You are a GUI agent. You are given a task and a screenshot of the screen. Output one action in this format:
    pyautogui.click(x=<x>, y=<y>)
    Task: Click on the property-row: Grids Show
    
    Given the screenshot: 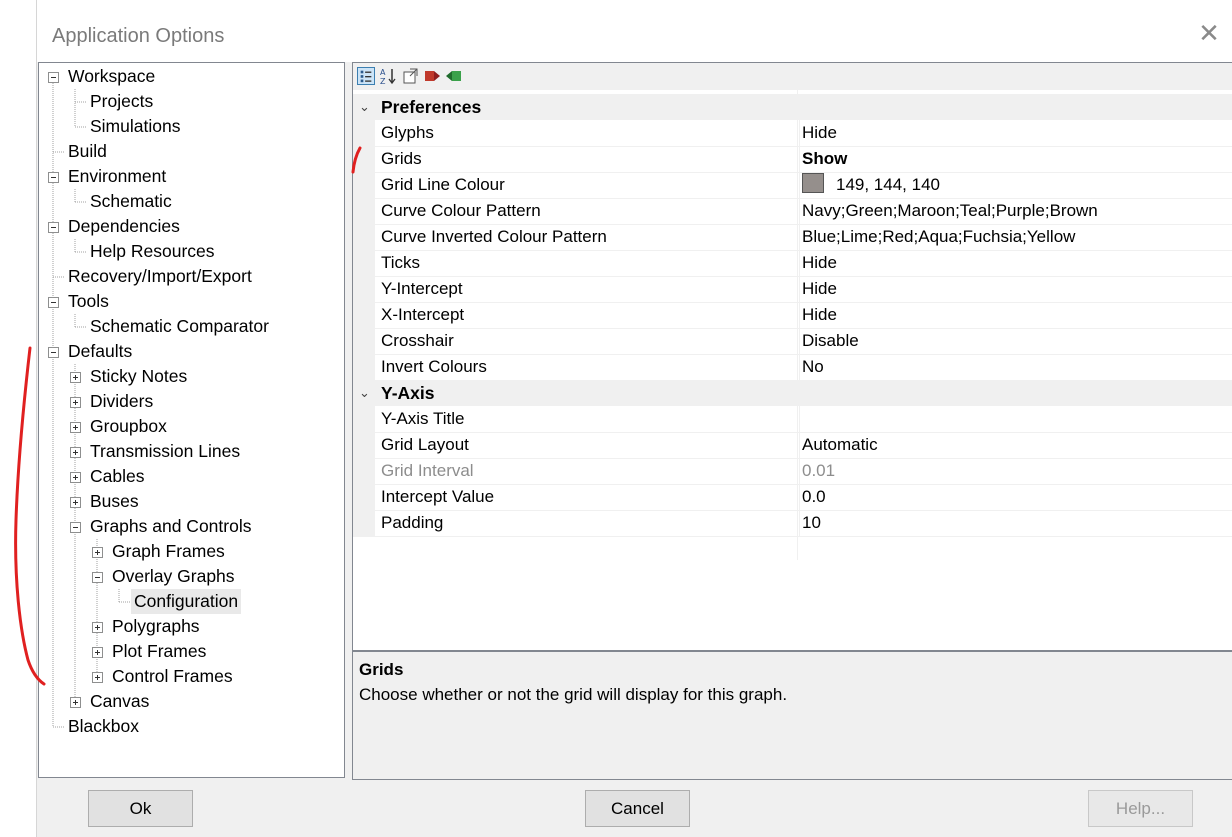 What is the action you would take?
    pyautogui.click(x=792, y=159)
    